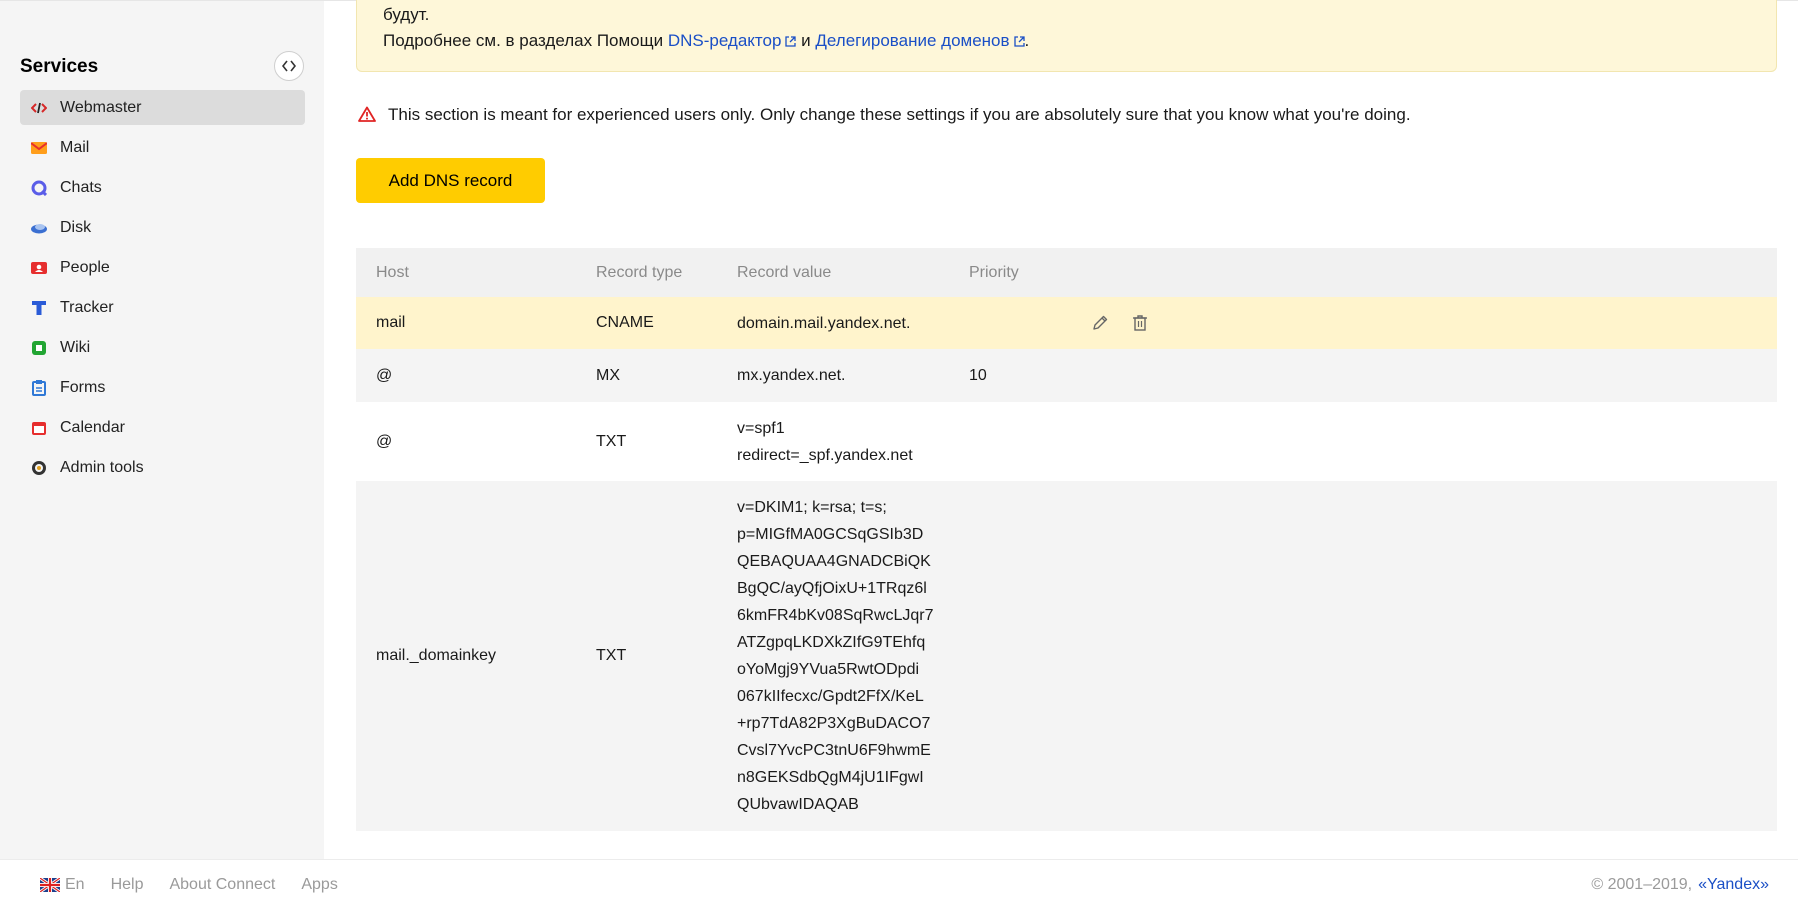 The height and width of the screenshot is (917, 1798). What do you see at coordinates (978, 375) in the screenshot?
I see `cell-priority: 10` at bounding box center [978, 375].